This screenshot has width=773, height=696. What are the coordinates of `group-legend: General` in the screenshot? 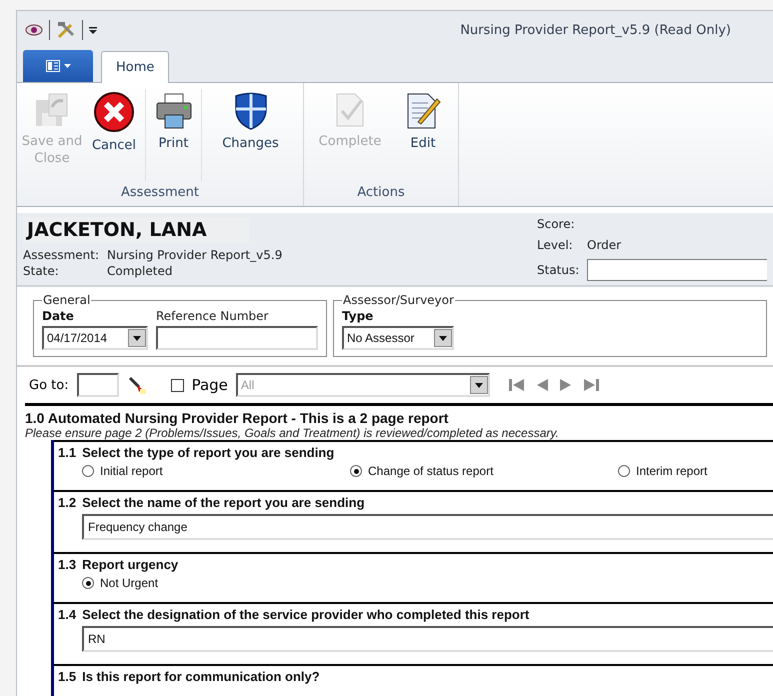 It's located at (67, 300).